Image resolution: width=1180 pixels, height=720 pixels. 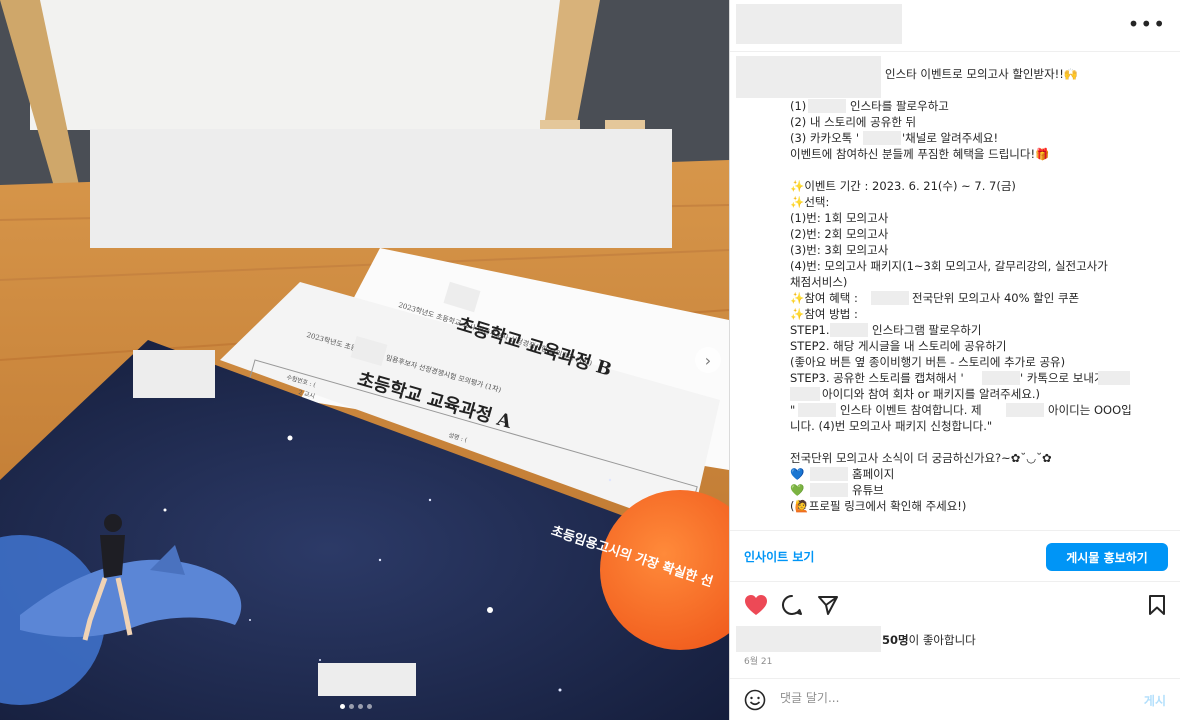 What do you see at coordinates (1090, 410) in the screenshot?
I see `caption-line: 아이디는 OOO입` at bounding box center [1090, 410].